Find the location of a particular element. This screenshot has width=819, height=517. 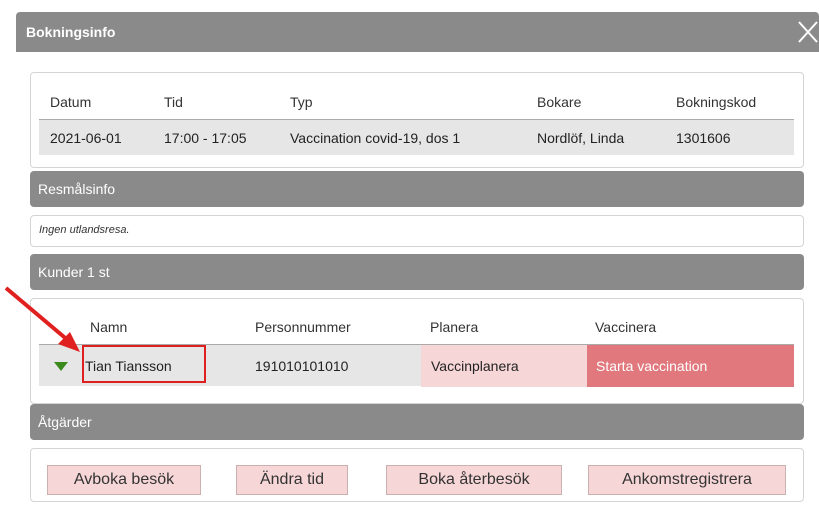

start-vaccination-label: Starta vaccination is located at coordinates (652, 366).